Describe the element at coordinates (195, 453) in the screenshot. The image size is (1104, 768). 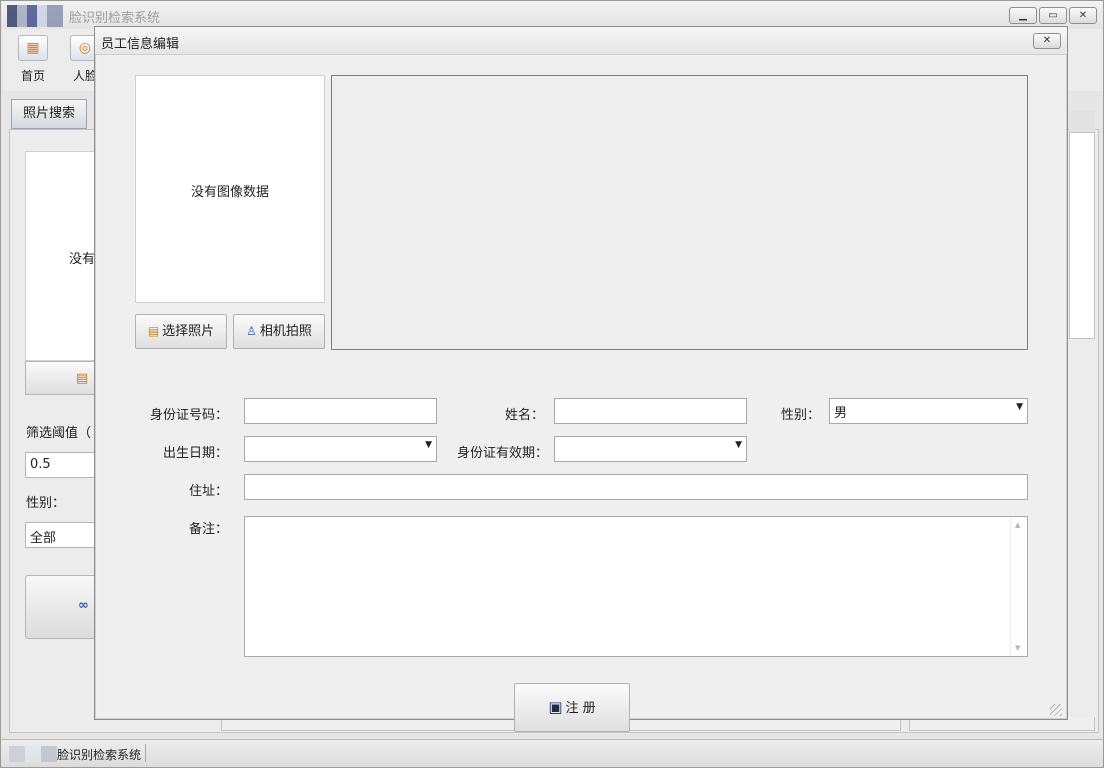
I see `birth-date-label: 出生日期：` at that location.